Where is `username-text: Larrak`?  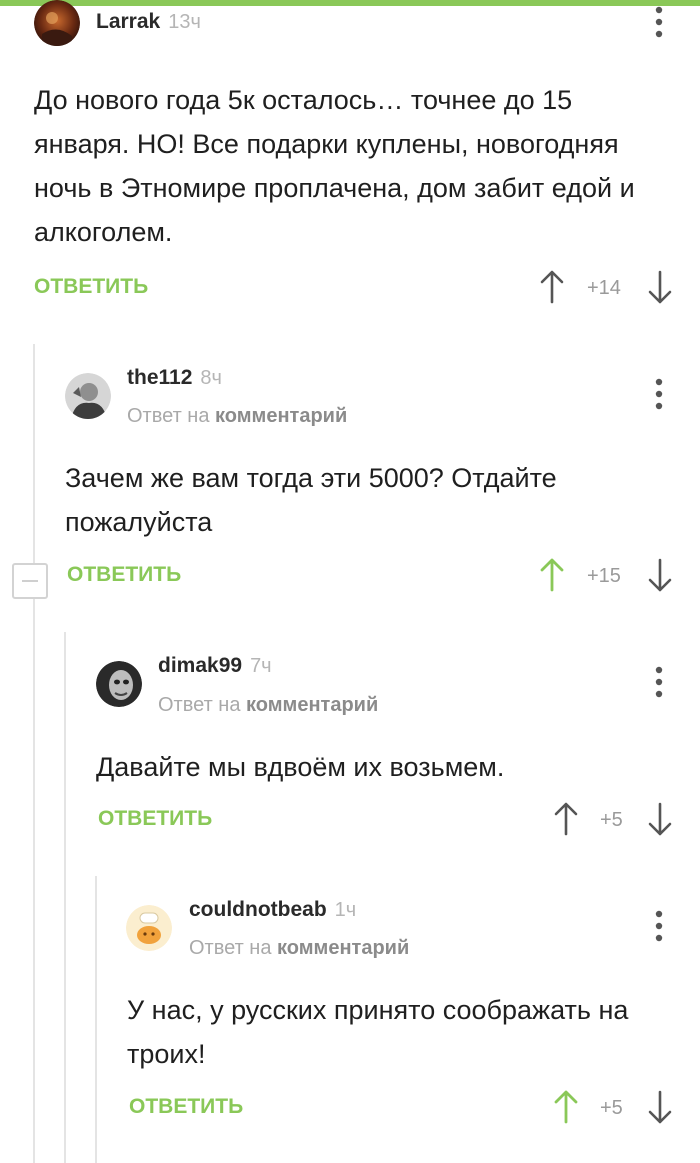 username-text: Larrak is located at coordinates (128, 21).